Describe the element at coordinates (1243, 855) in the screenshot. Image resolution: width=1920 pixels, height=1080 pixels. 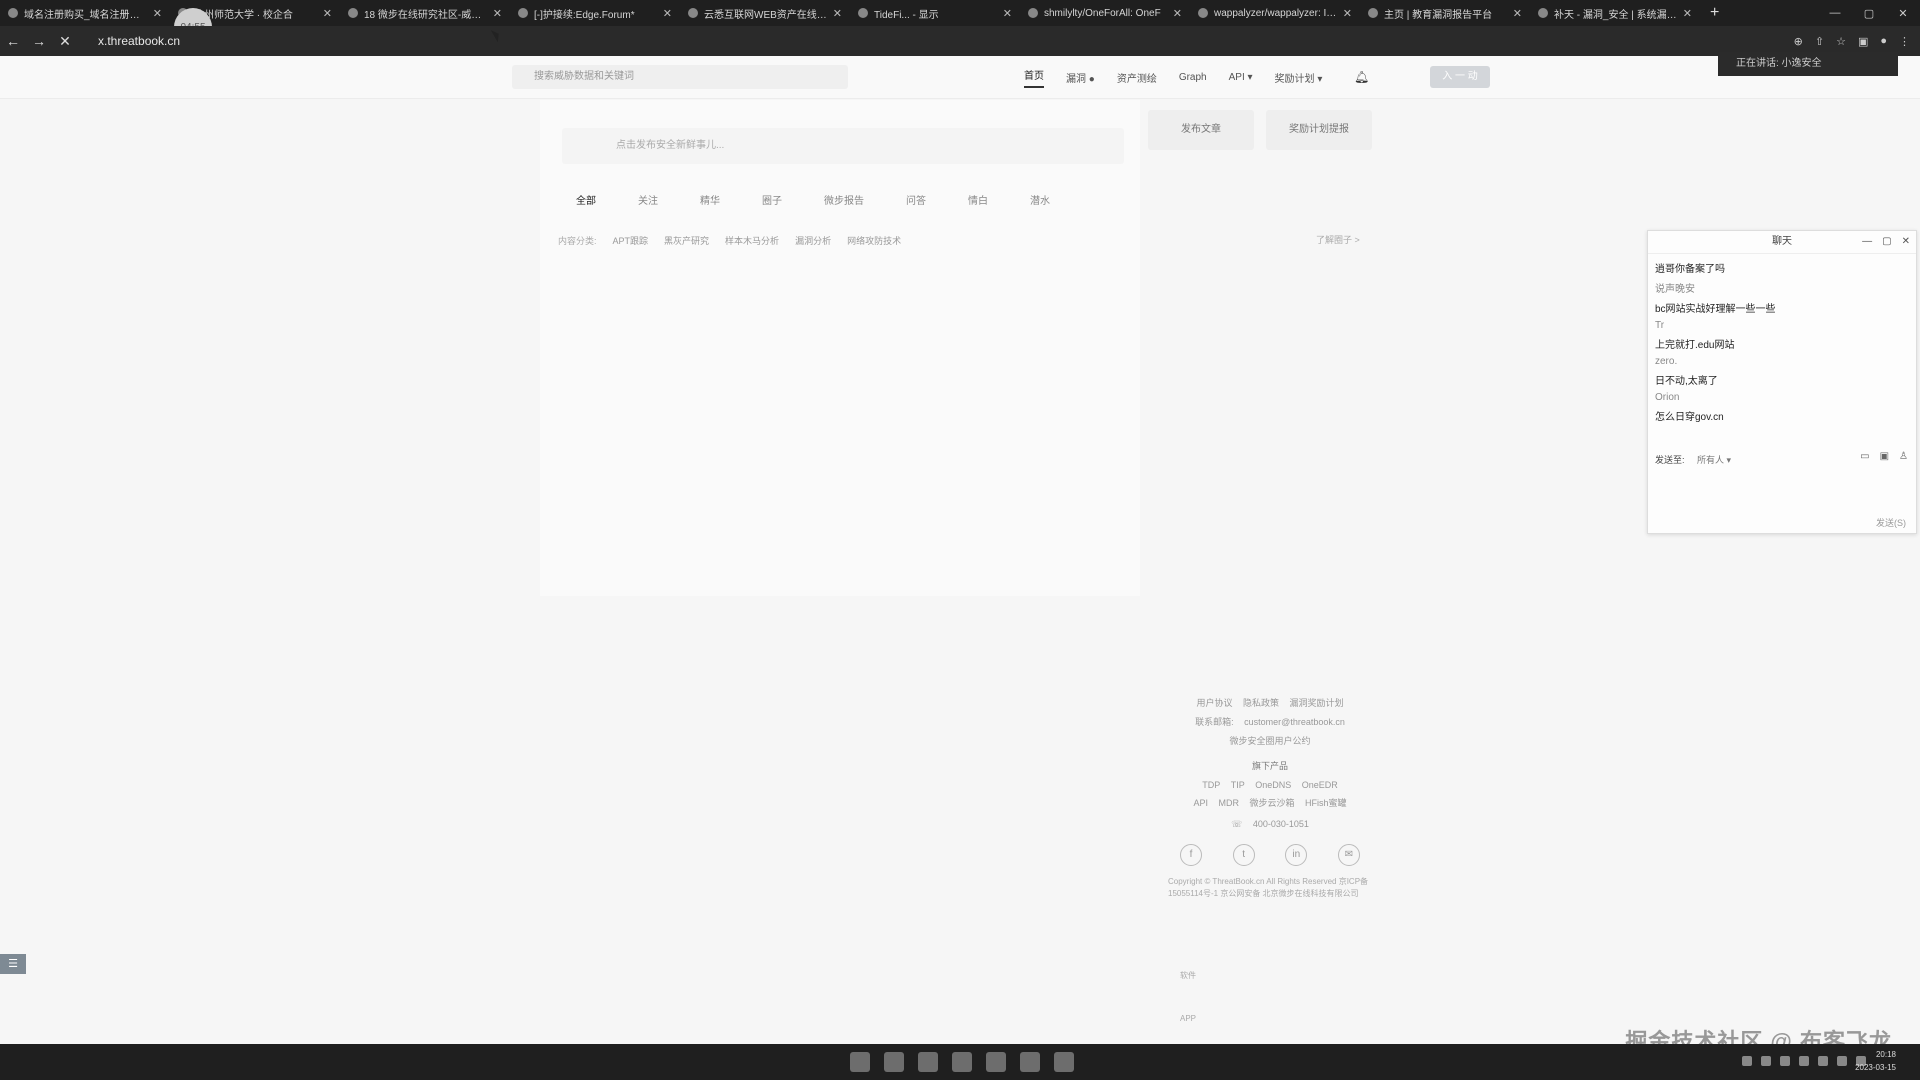
I see `twitter-icon: t` at that location.